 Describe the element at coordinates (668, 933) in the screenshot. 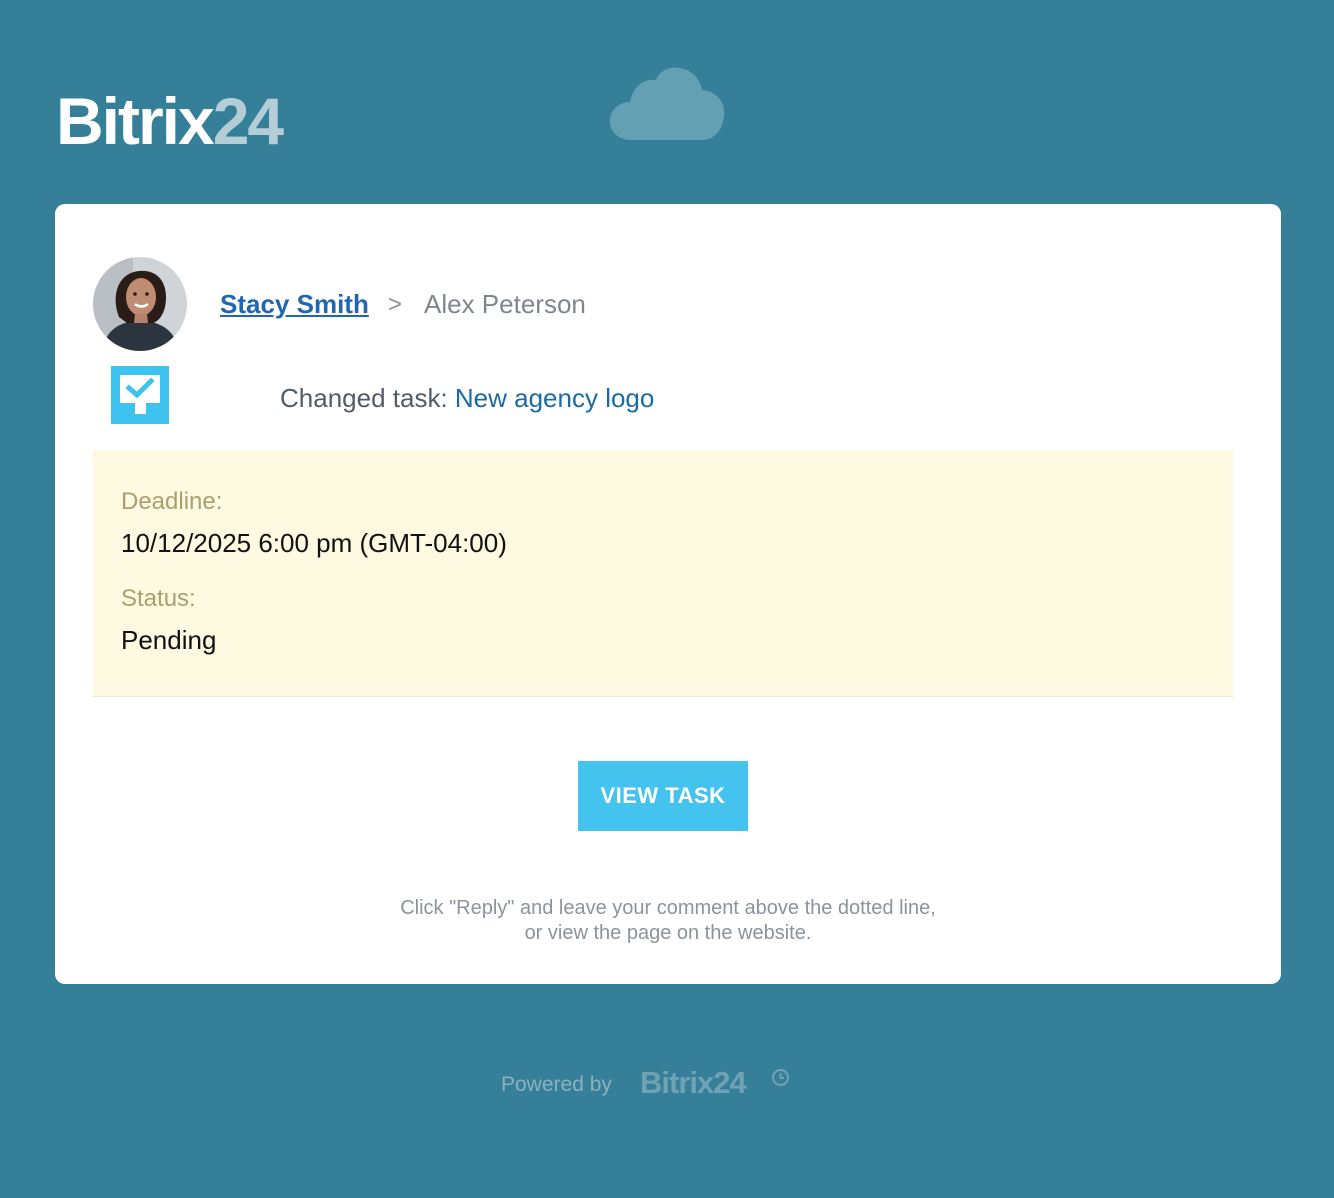

I see `hint-line-2: or view the page on the website.` at that location.